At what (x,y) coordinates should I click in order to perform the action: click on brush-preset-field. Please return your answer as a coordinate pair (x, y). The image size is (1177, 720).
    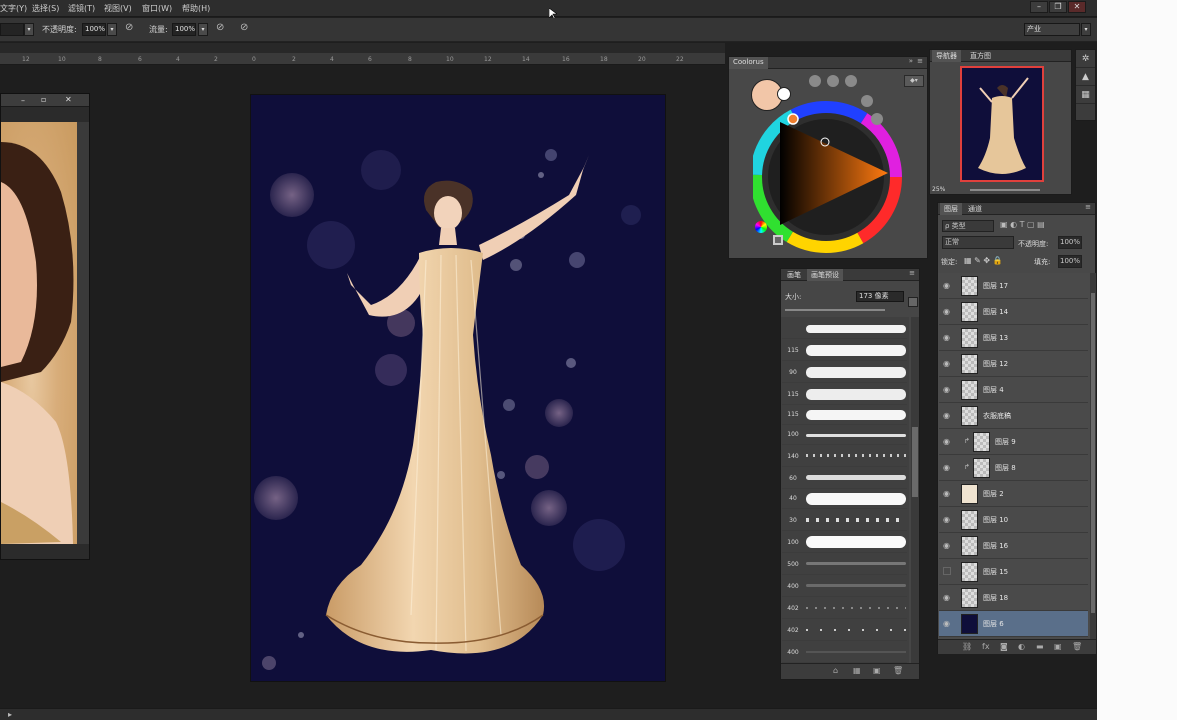
    Looking at the image, I should click on (12, 29).